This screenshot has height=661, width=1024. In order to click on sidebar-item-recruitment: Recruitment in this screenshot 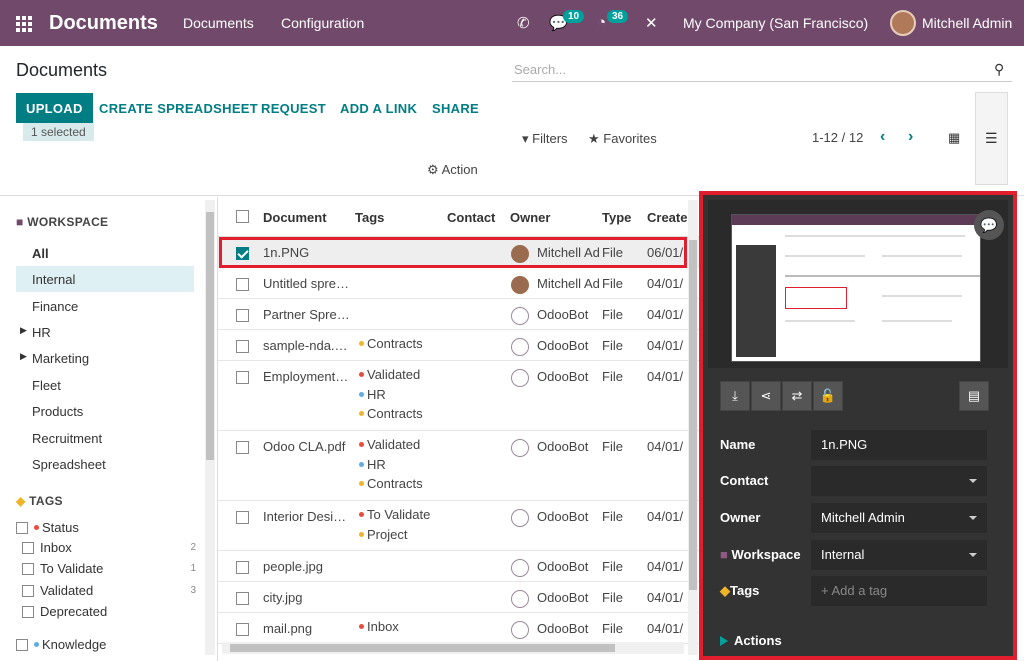, I will do `click(105, 438)`.